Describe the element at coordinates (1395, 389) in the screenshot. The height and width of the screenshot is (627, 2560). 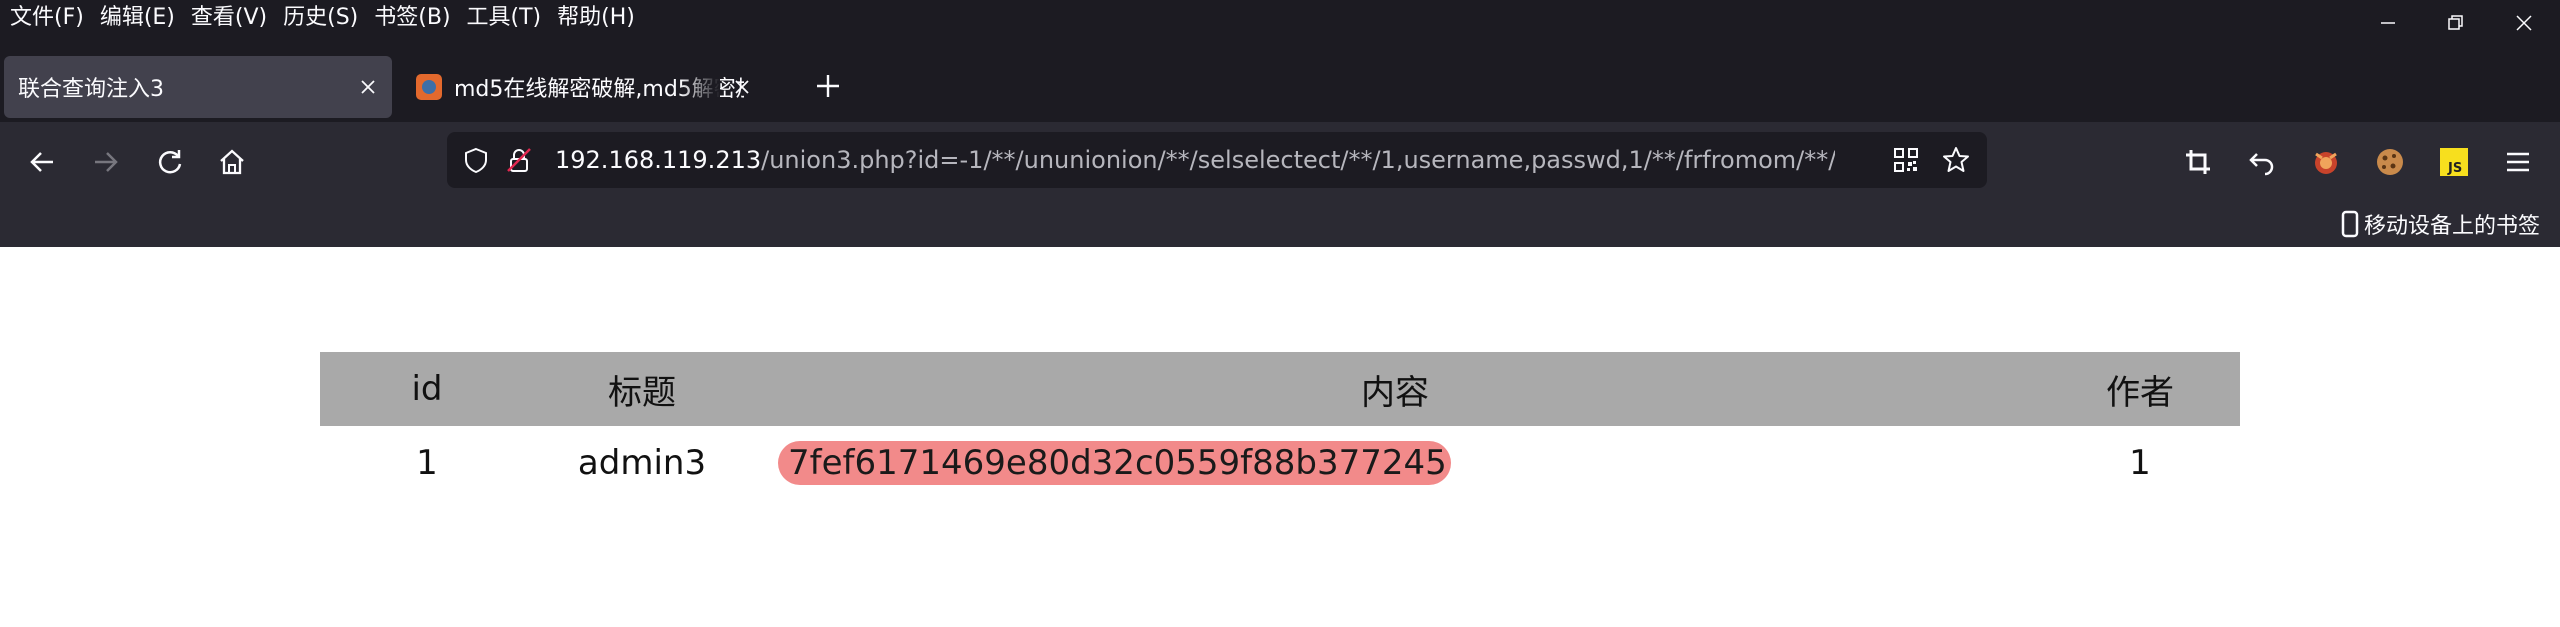
I see `header-content: 内容` at that location.